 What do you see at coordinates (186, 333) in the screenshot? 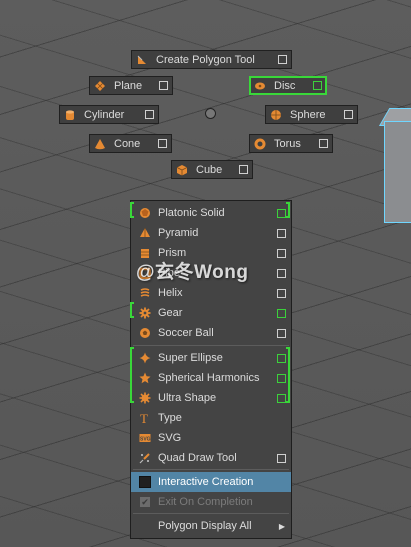
I see `menu-item-label: Soccer Ball` at bounding box center [186, 333].